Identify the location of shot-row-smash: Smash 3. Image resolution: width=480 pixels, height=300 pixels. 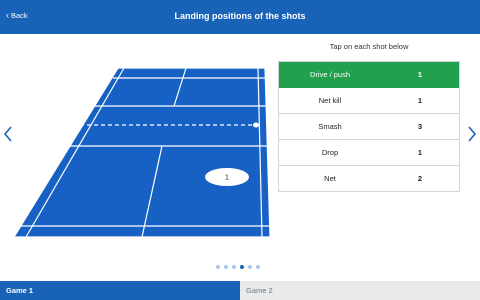
(369, 127).